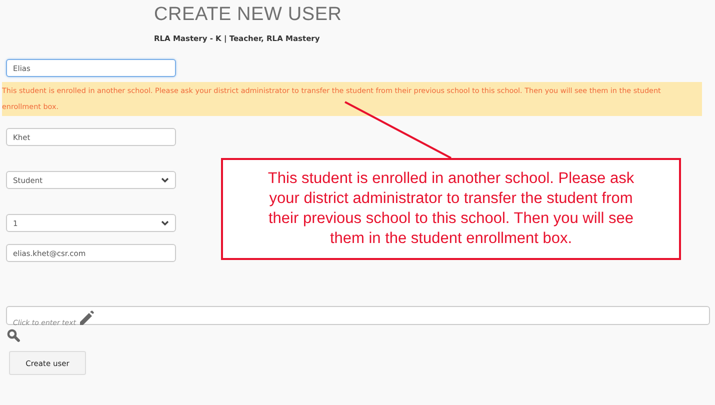  Describe the element at coordinates (13, 335) in the screenshot. I see `search-icon` at that location.